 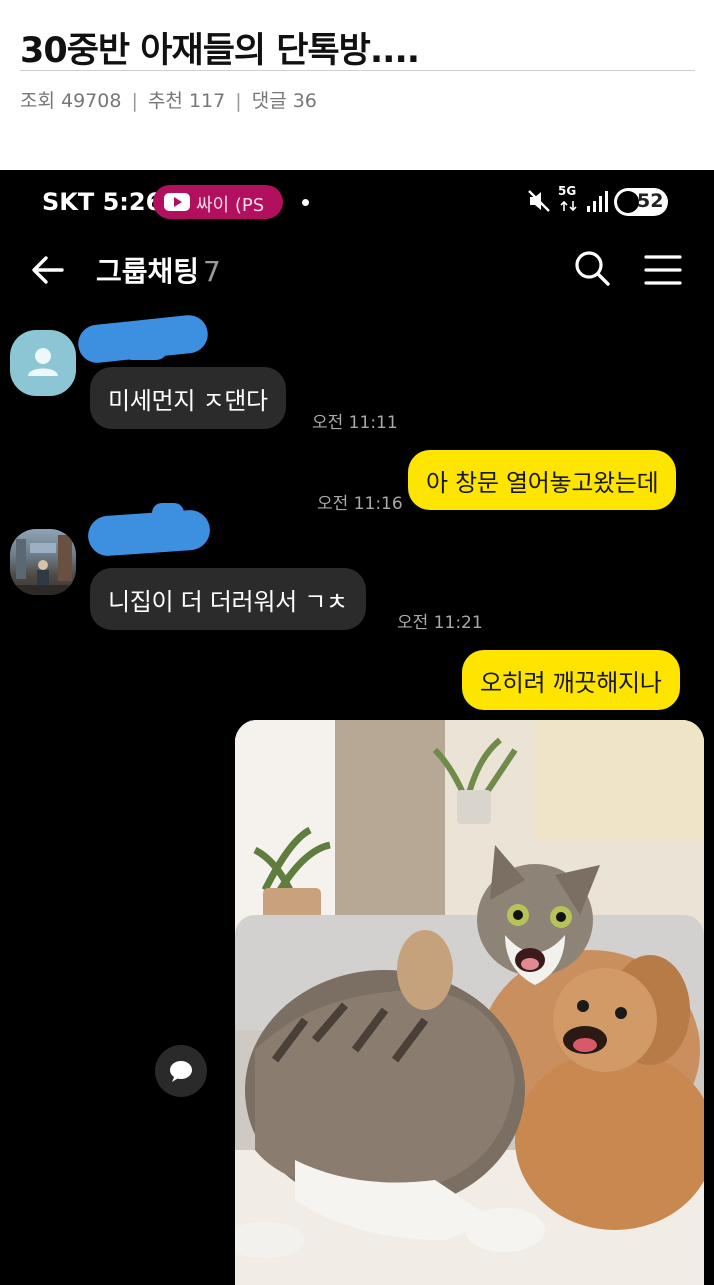 I want to click on status-bar: SKT 5:26 싸이 (PS 5G 52, so click(x=357, y=202).